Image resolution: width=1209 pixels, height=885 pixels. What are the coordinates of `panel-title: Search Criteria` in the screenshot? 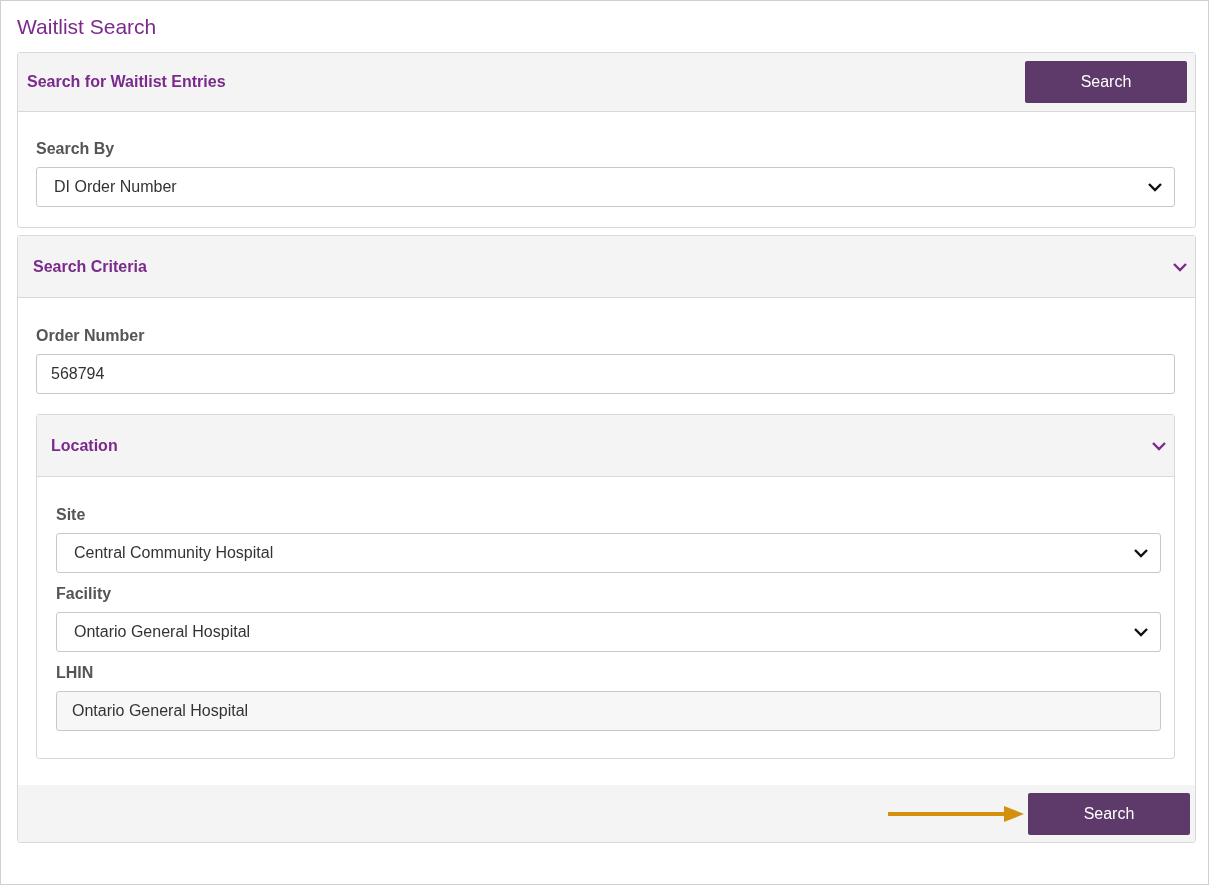 It's located at (90, 266).